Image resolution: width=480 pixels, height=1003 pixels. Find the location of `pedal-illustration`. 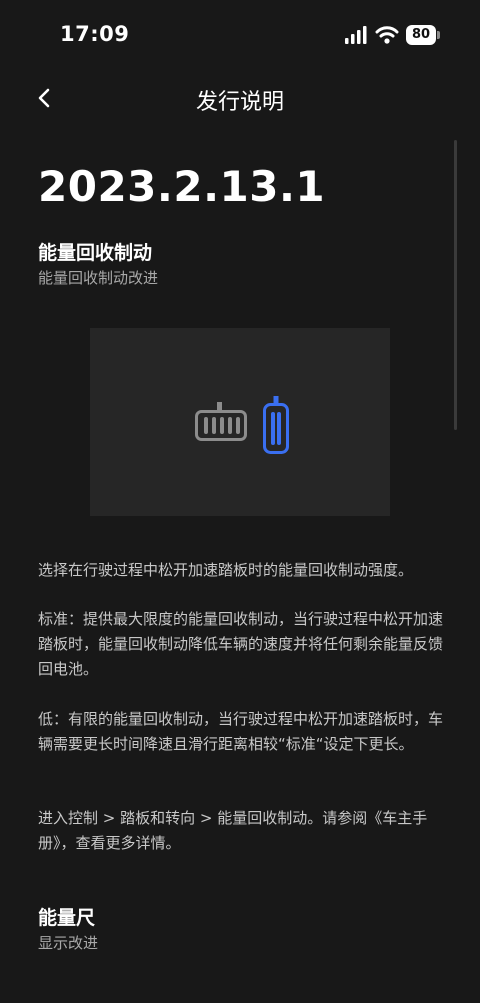

pedal-illustration is located at coordinates (240, 422).